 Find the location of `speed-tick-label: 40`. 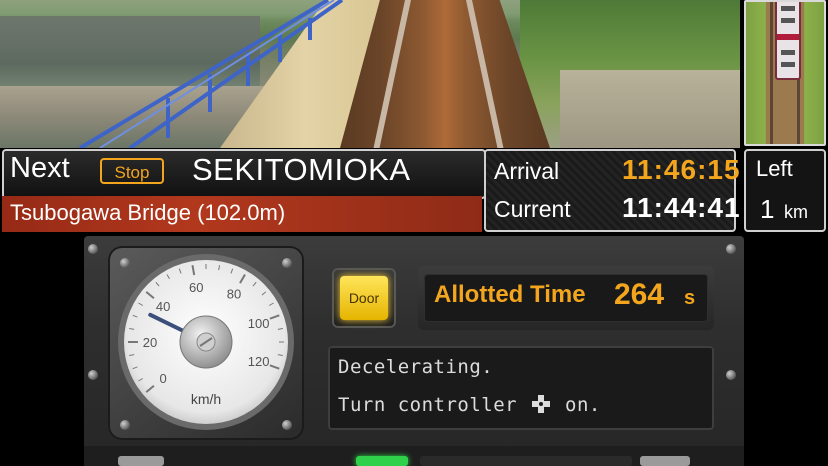

speed-tick-label: 40 is located at coordinates (163, 306).